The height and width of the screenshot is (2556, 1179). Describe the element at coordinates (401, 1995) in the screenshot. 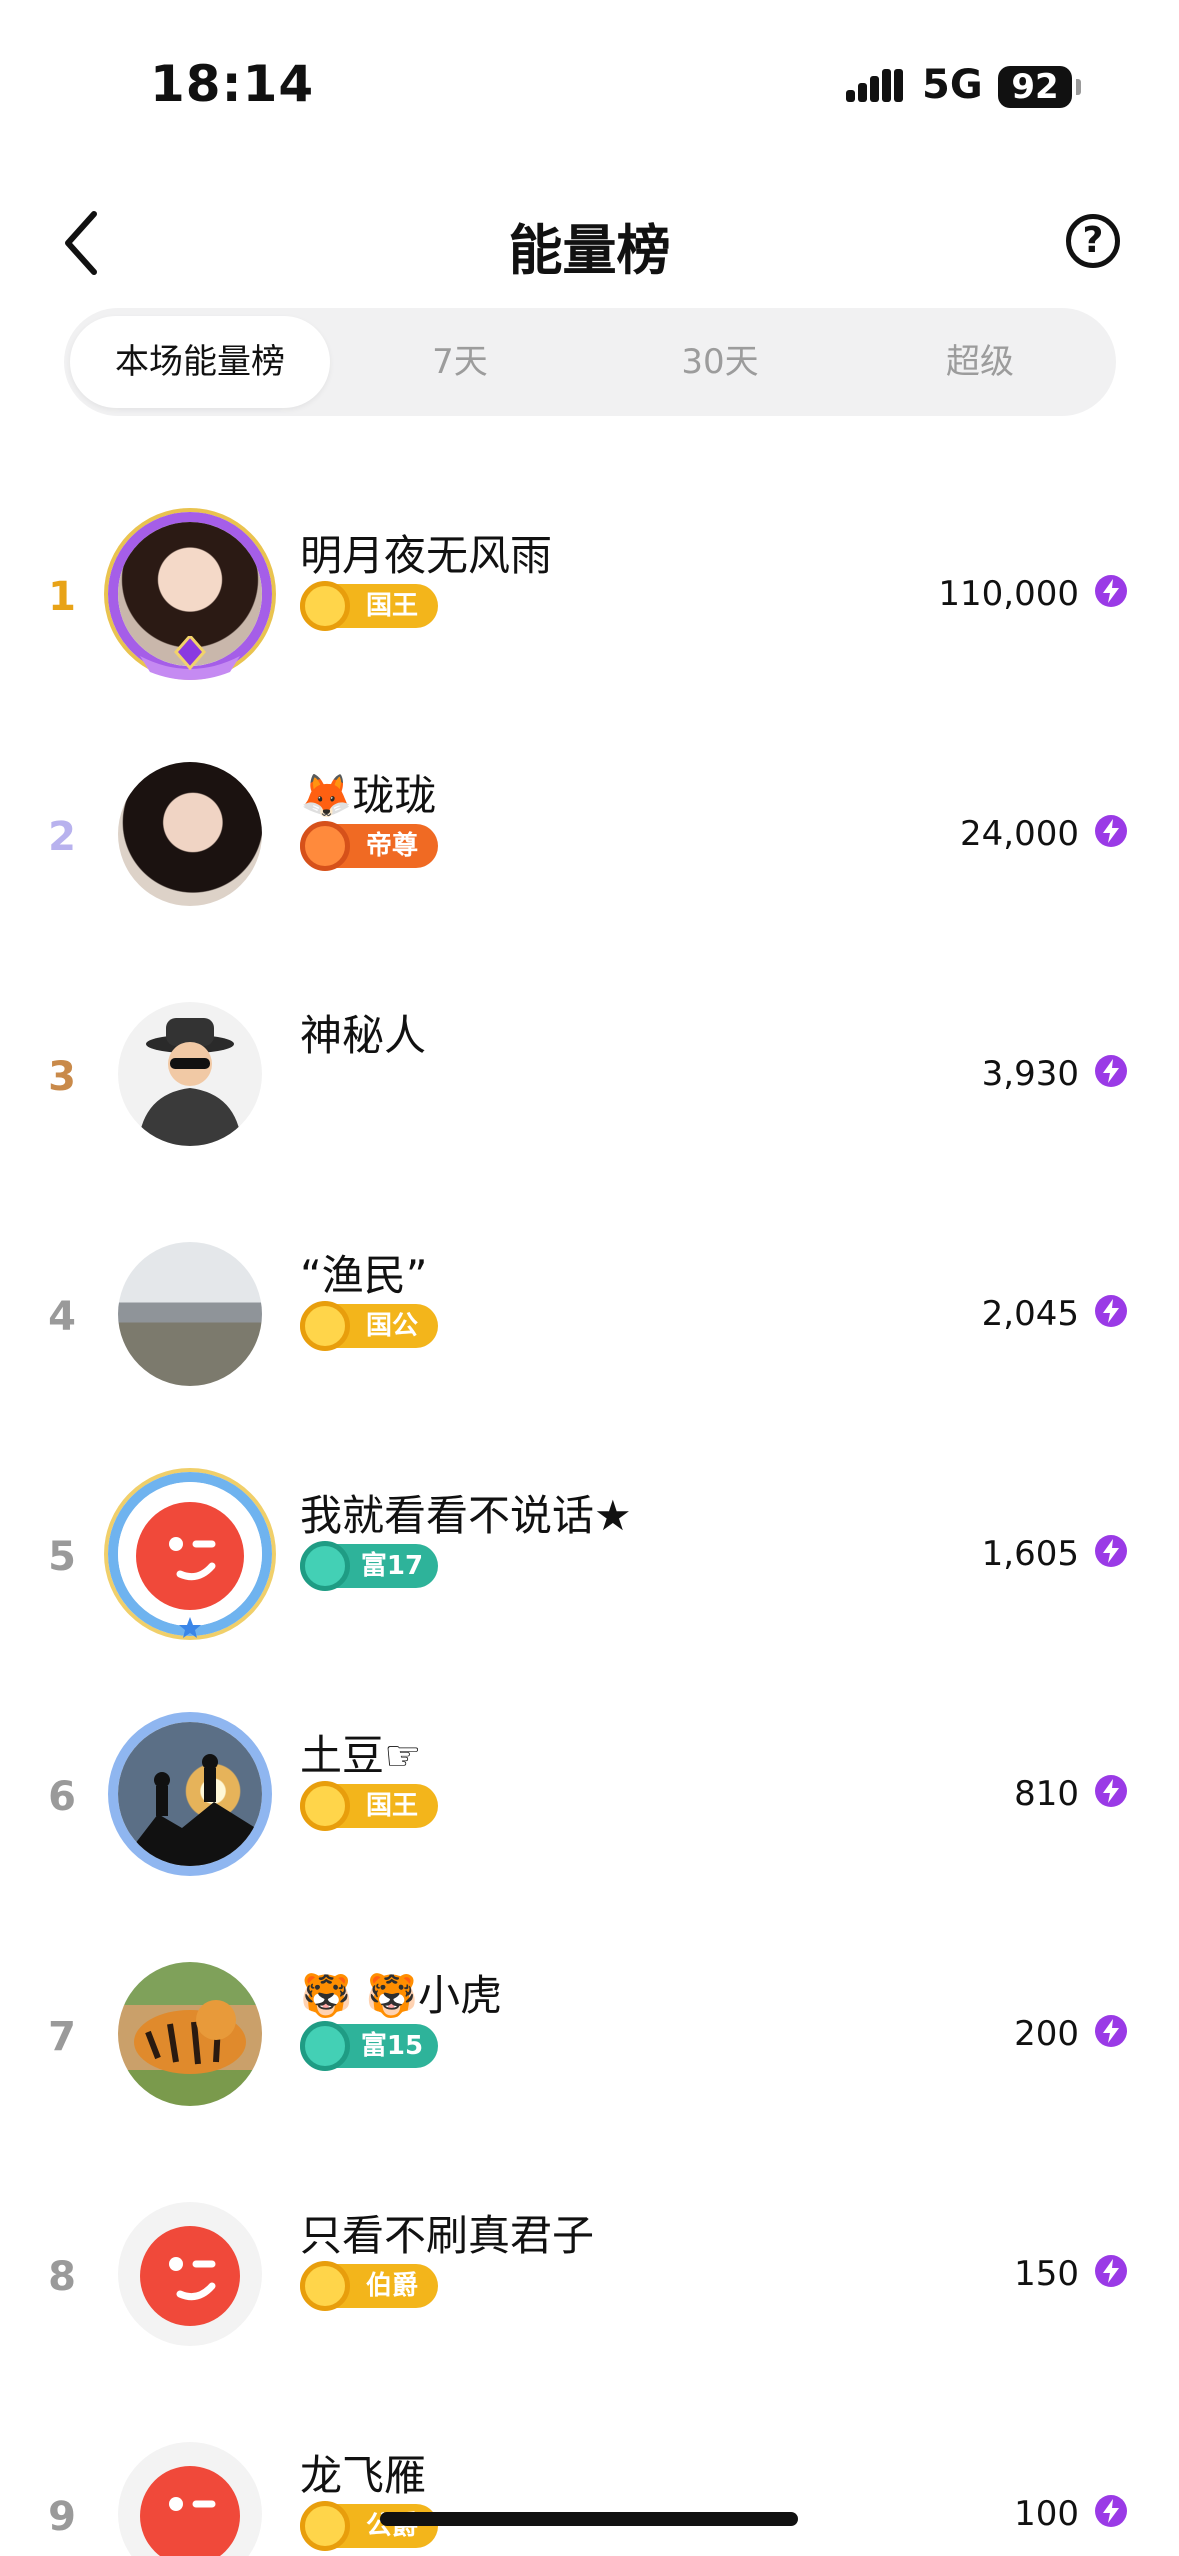

I see `username: 🐯 🐯小虎` at that location.